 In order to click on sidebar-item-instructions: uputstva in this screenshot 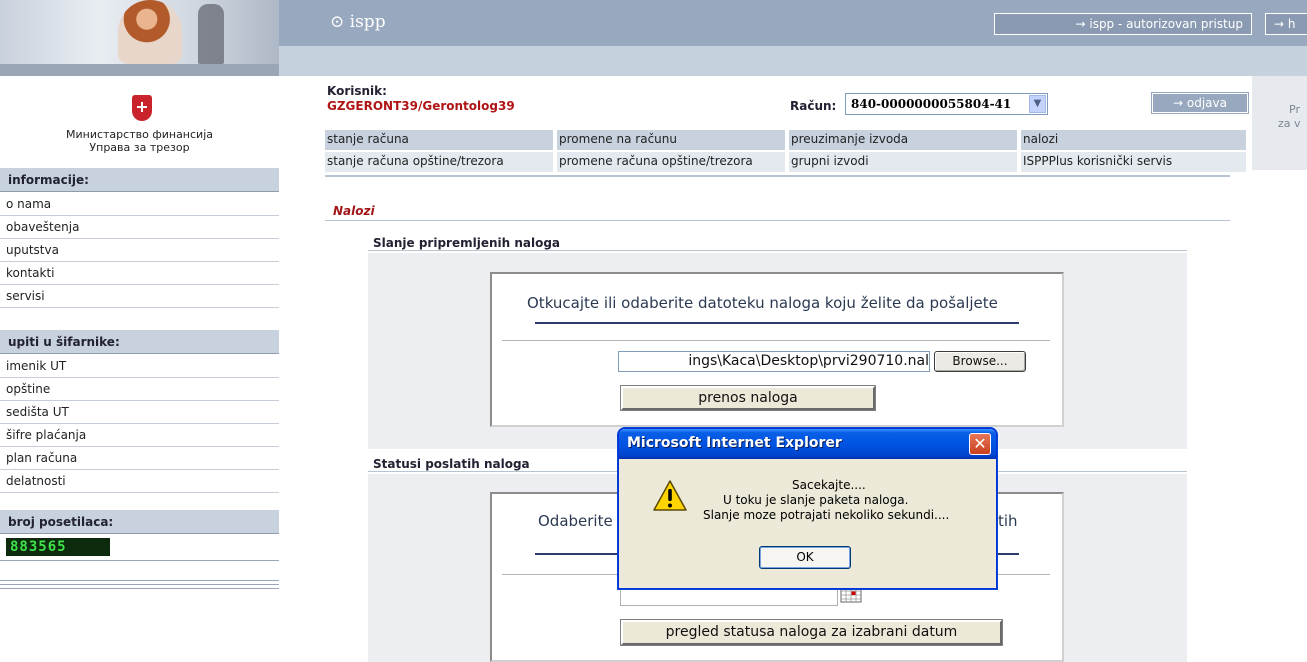, I will do `click(139, 250)`.